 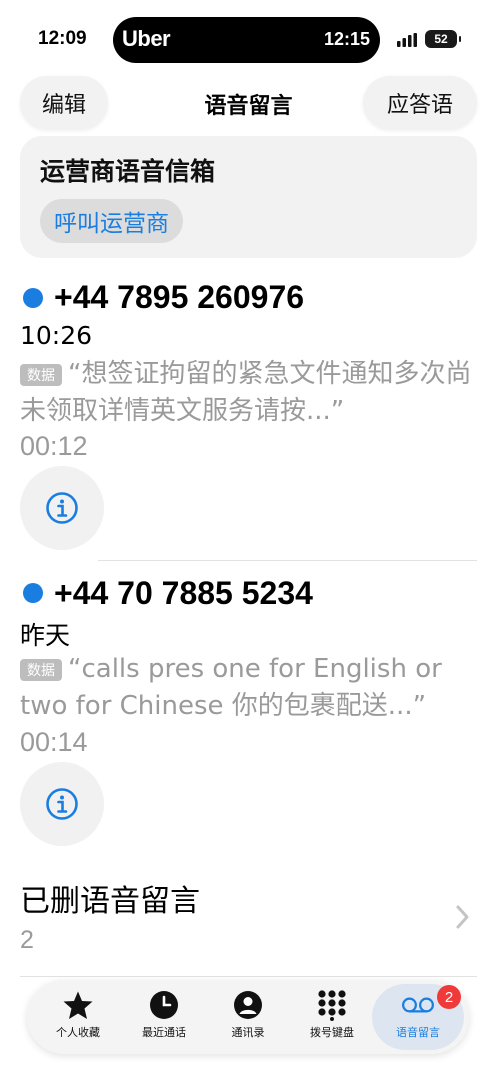 I want to click on voicemail-icon, so click(x=418, y=1005).